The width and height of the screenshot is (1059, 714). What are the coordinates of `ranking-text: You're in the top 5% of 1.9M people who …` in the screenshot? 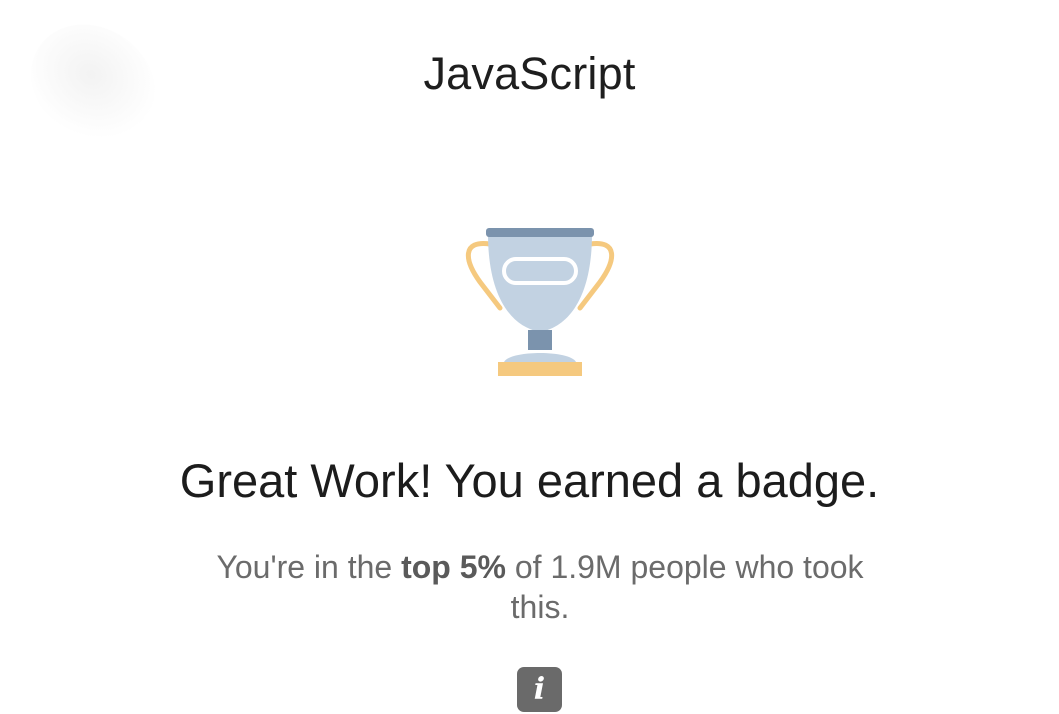 It's located at (540, 587).